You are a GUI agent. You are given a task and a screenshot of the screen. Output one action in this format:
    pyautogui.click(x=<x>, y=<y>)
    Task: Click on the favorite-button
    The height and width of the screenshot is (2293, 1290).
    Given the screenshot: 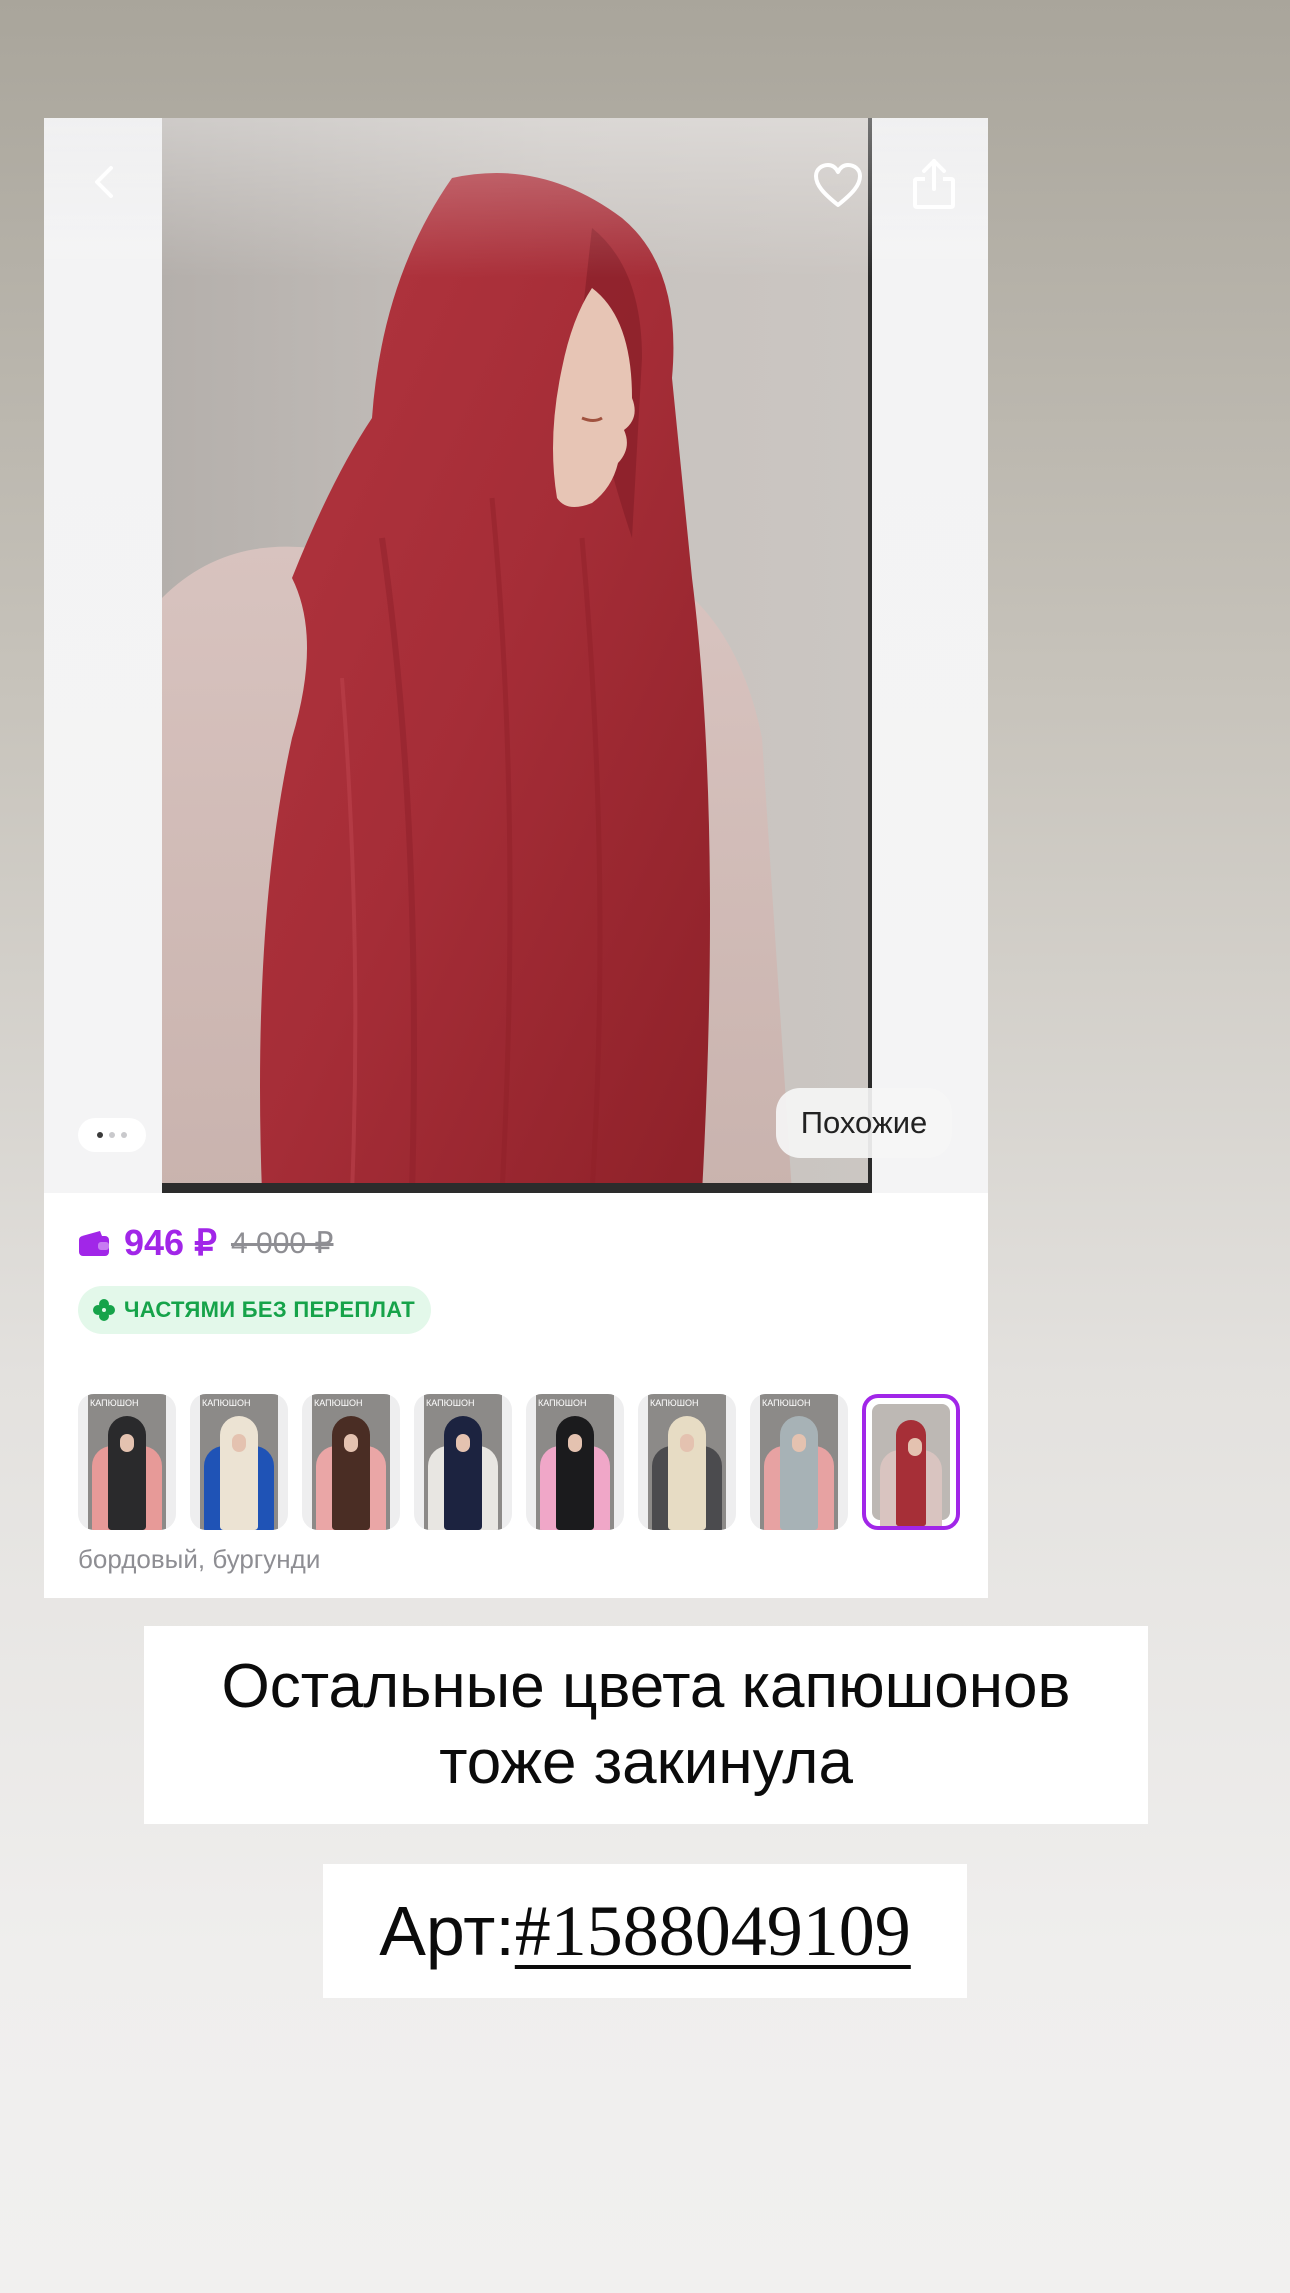 What is the action you would take?
    pyautogui.click(x=838, y=186)
    